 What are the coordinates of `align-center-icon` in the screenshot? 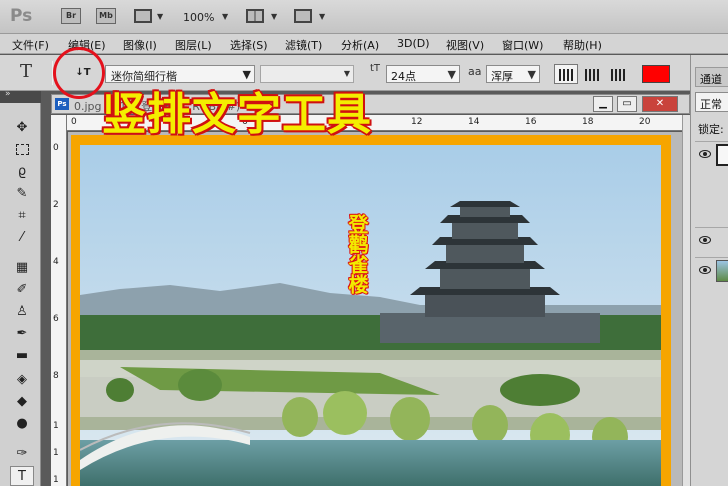 It's located at (593, 75).